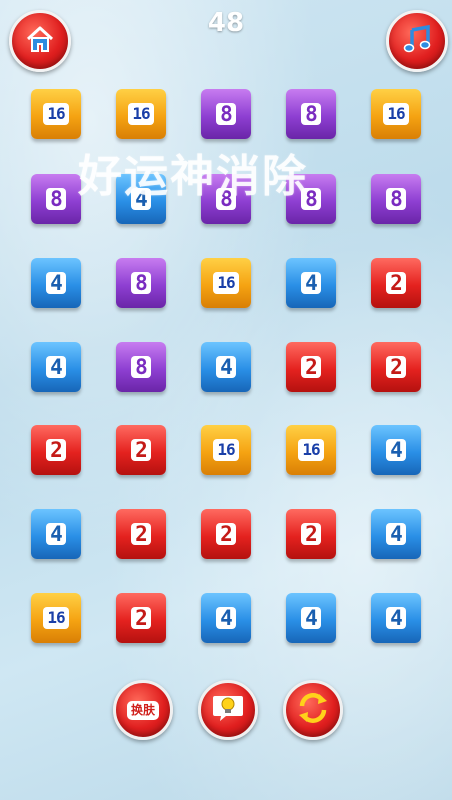  I want to click on hint-button, so click(228, 710).